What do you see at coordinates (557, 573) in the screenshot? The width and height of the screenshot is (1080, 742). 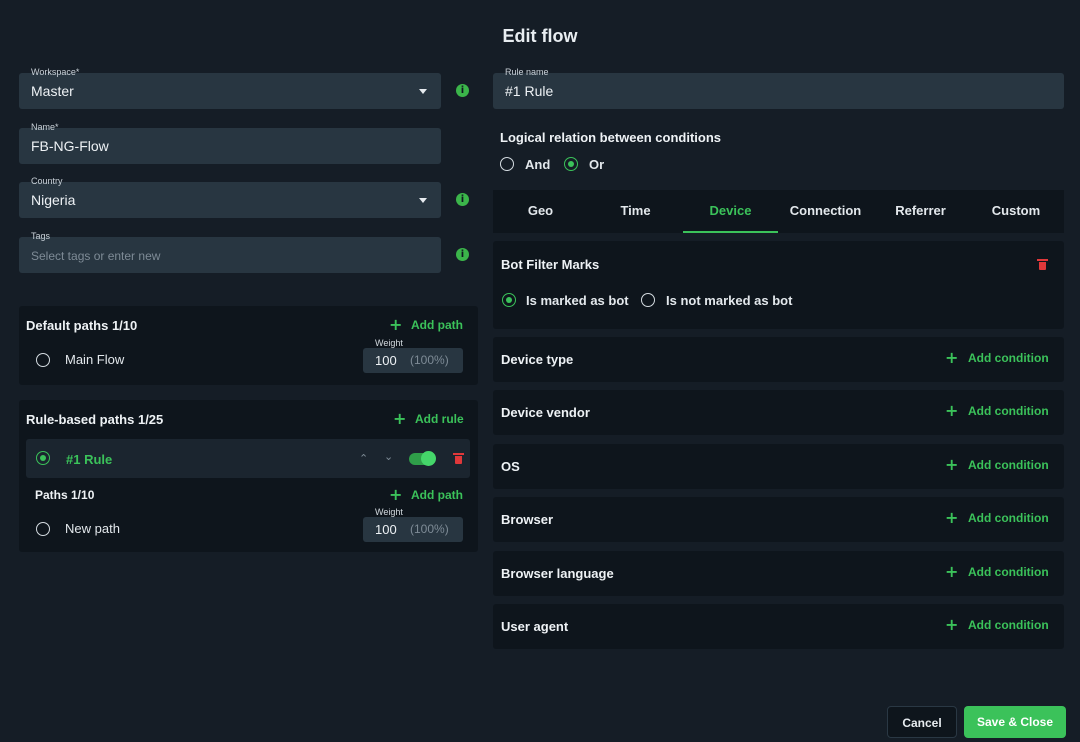 I see `condition-name: Browser language` at bounding box center [557, 573].